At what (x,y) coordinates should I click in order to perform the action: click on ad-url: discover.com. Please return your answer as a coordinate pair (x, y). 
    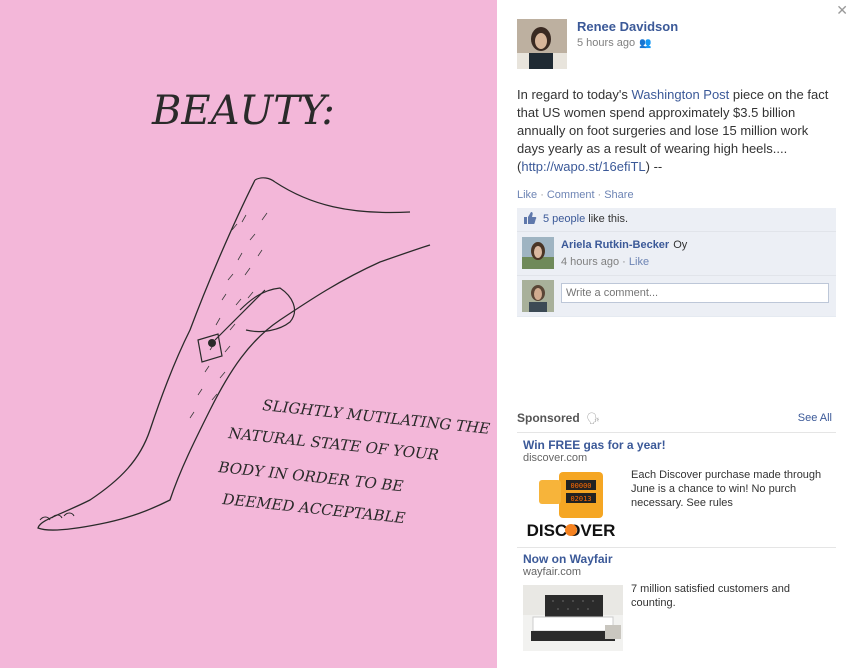
    Looking at the image, I should click on (555, 458).